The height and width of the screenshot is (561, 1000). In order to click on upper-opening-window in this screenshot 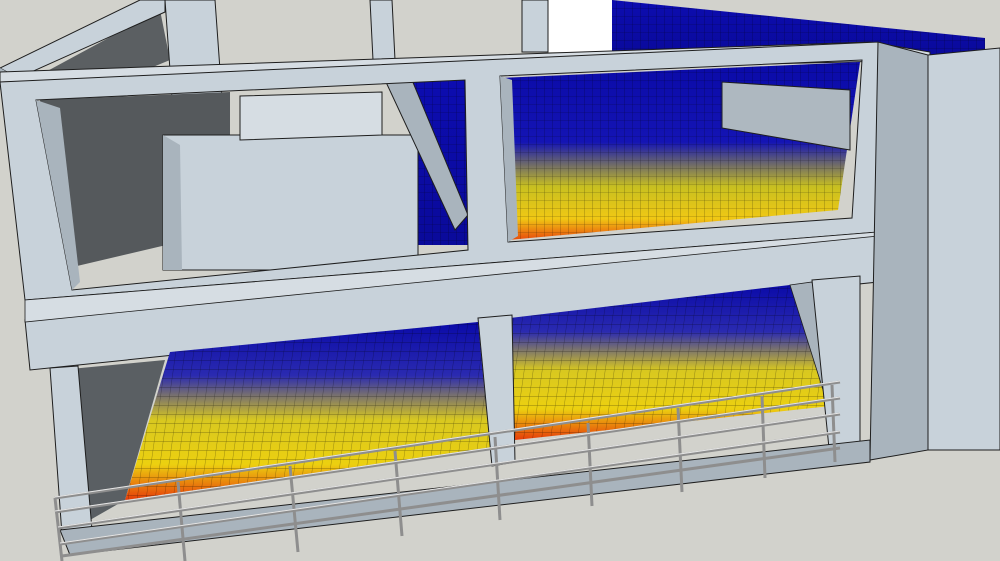, I will do `click(311, 116)`.